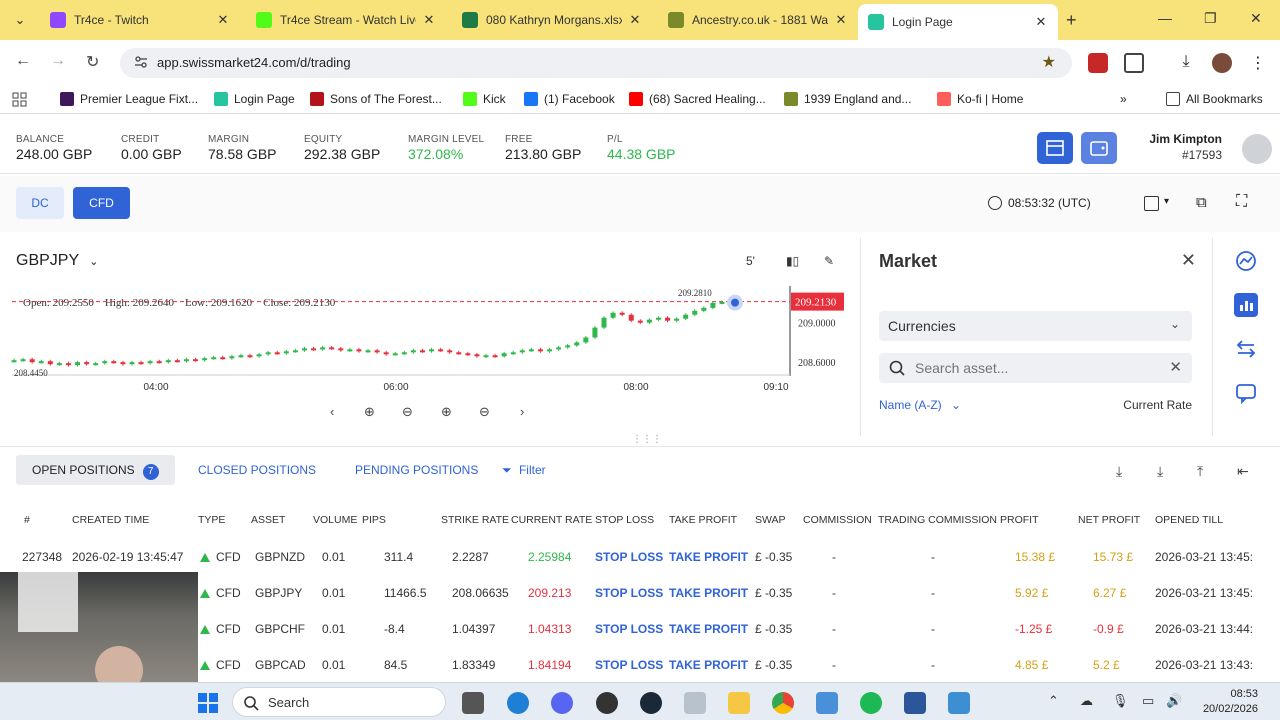  I want to click on browser-tab: Ancestry.co.uk - 1881 Wa ✕, so click(758, 20).